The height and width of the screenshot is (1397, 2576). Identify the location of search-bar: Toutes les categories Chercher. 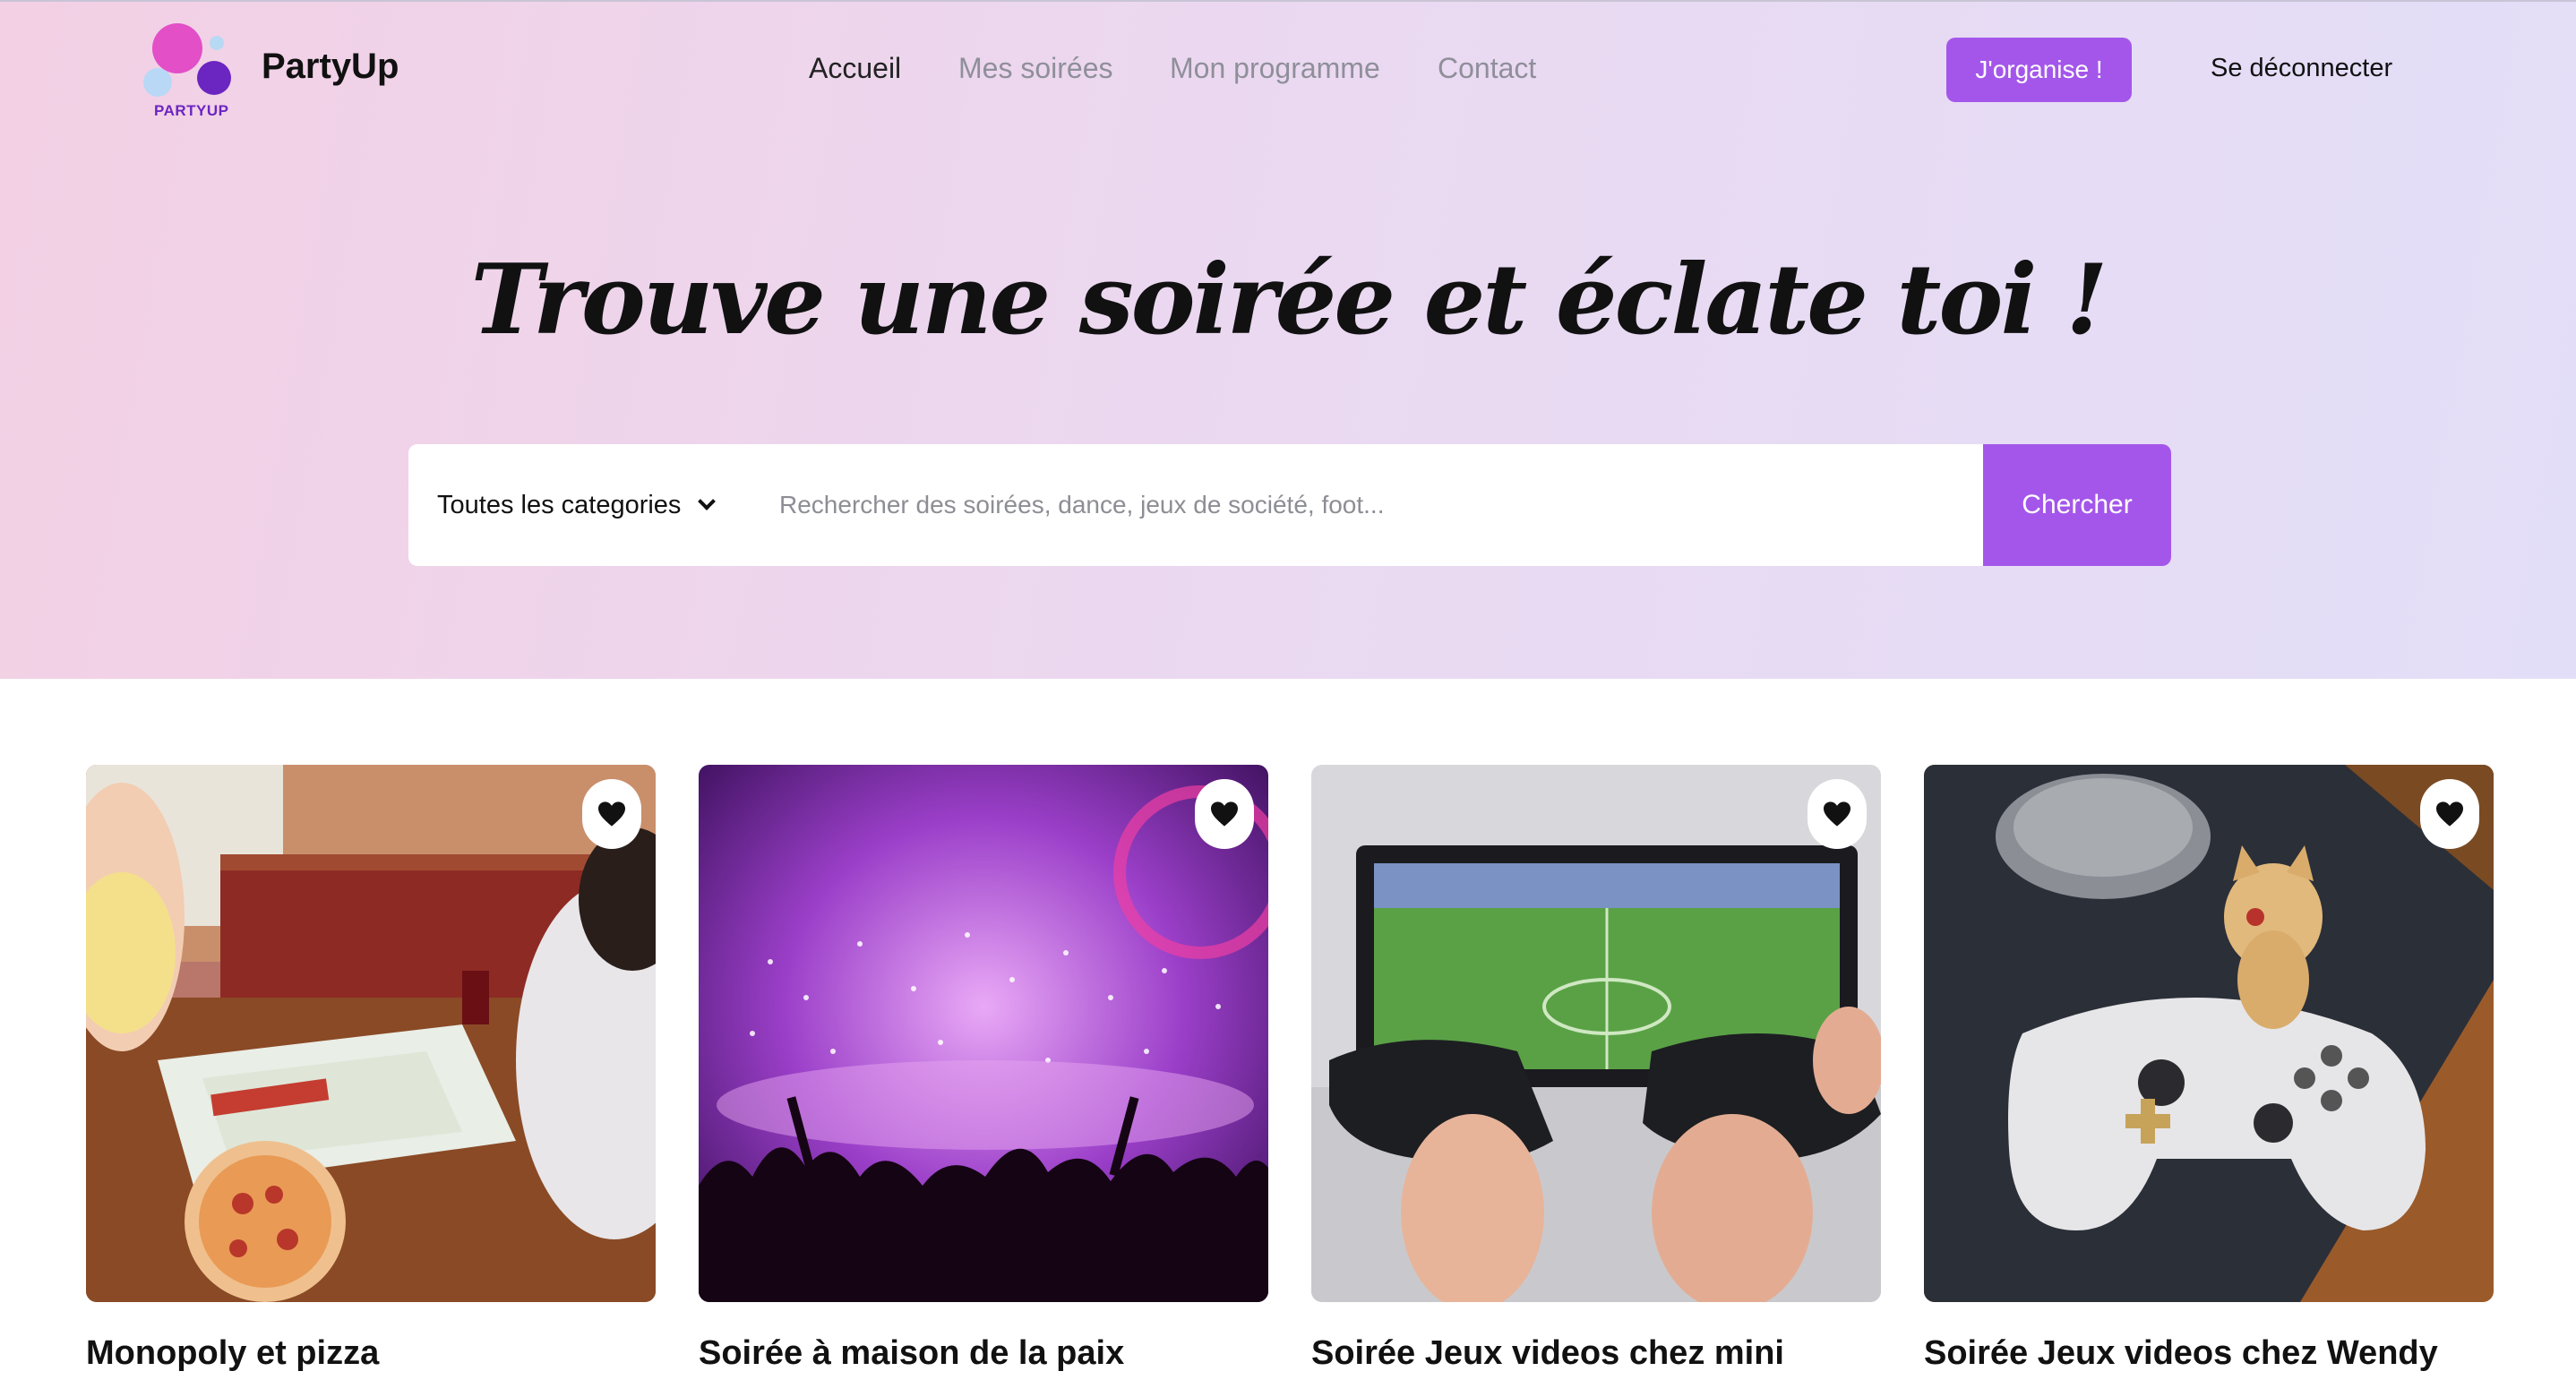
(1289, 505).